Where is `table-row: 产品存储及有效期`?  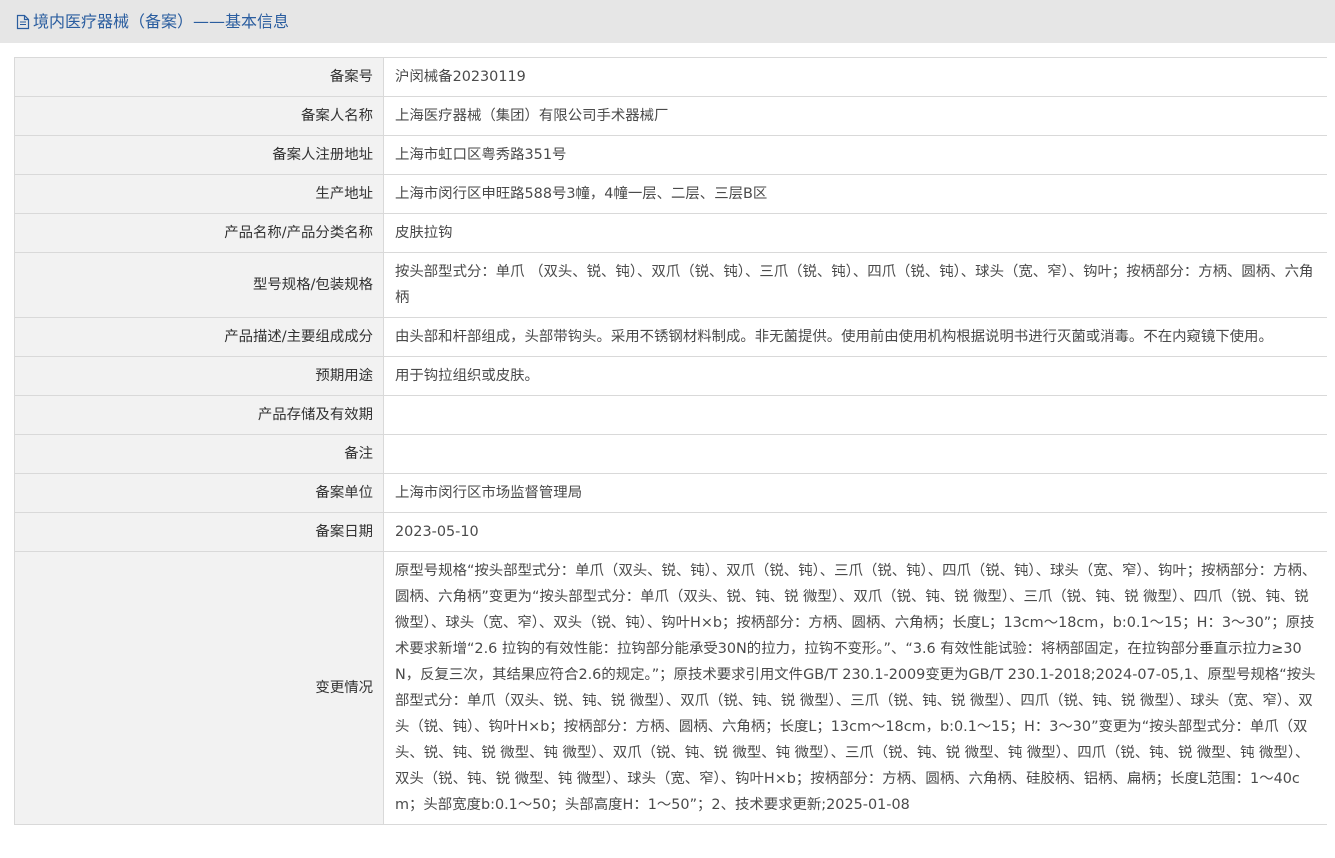
table-row: 产品存储及有效期 is located at coordinates (670, 415).